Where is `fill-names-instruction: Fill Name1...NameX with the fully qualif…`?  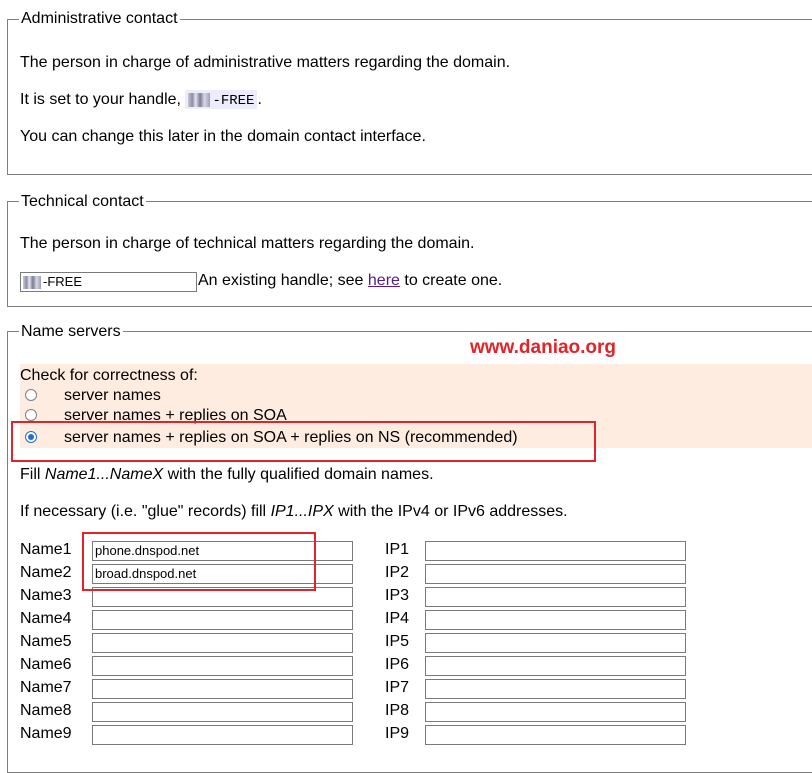 fill-names-instruction: Fill Name1...NameX with the fully qualif… is located at coordinates (227, 475).